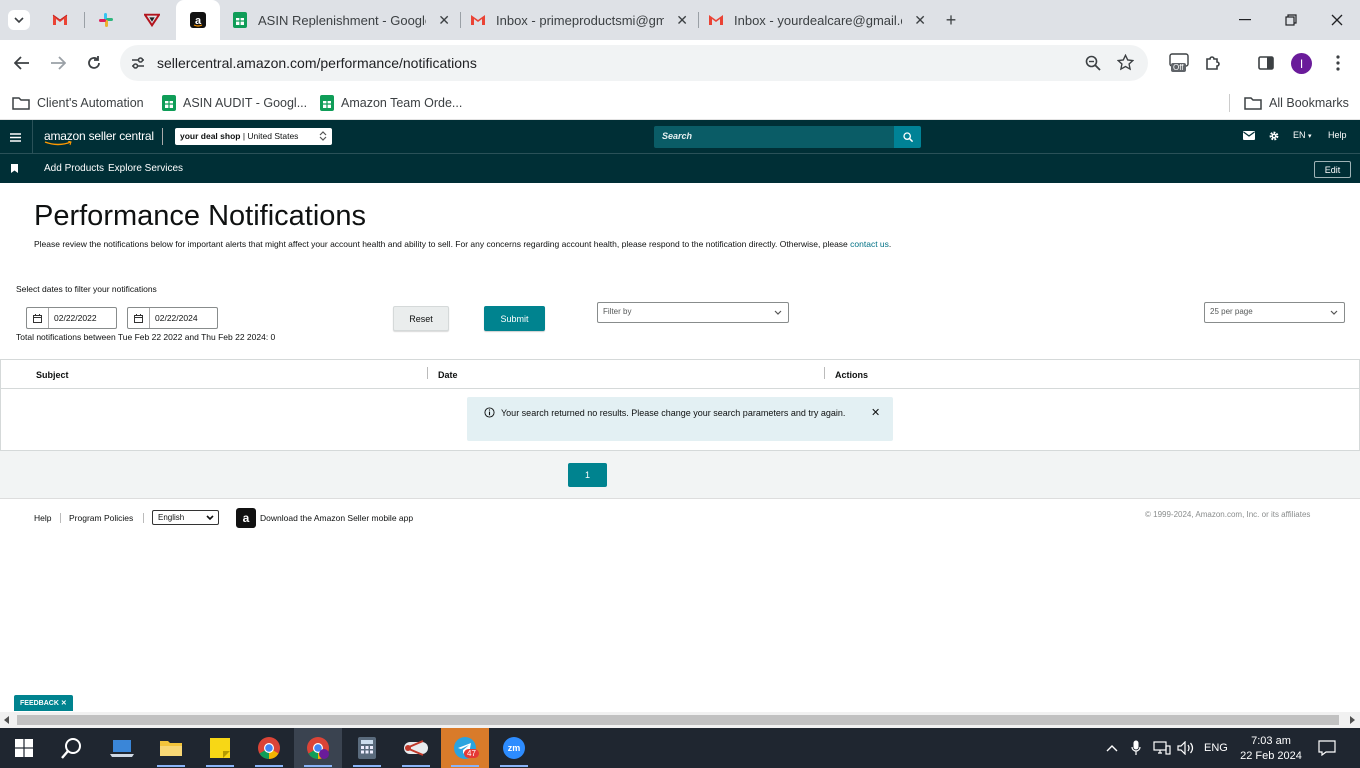 This screenshot has width=1360, height=768. Describe the element at coordinates (43, 703) in the screenshot. I see `feedback-button: FEEDBACK ✕` at that location.